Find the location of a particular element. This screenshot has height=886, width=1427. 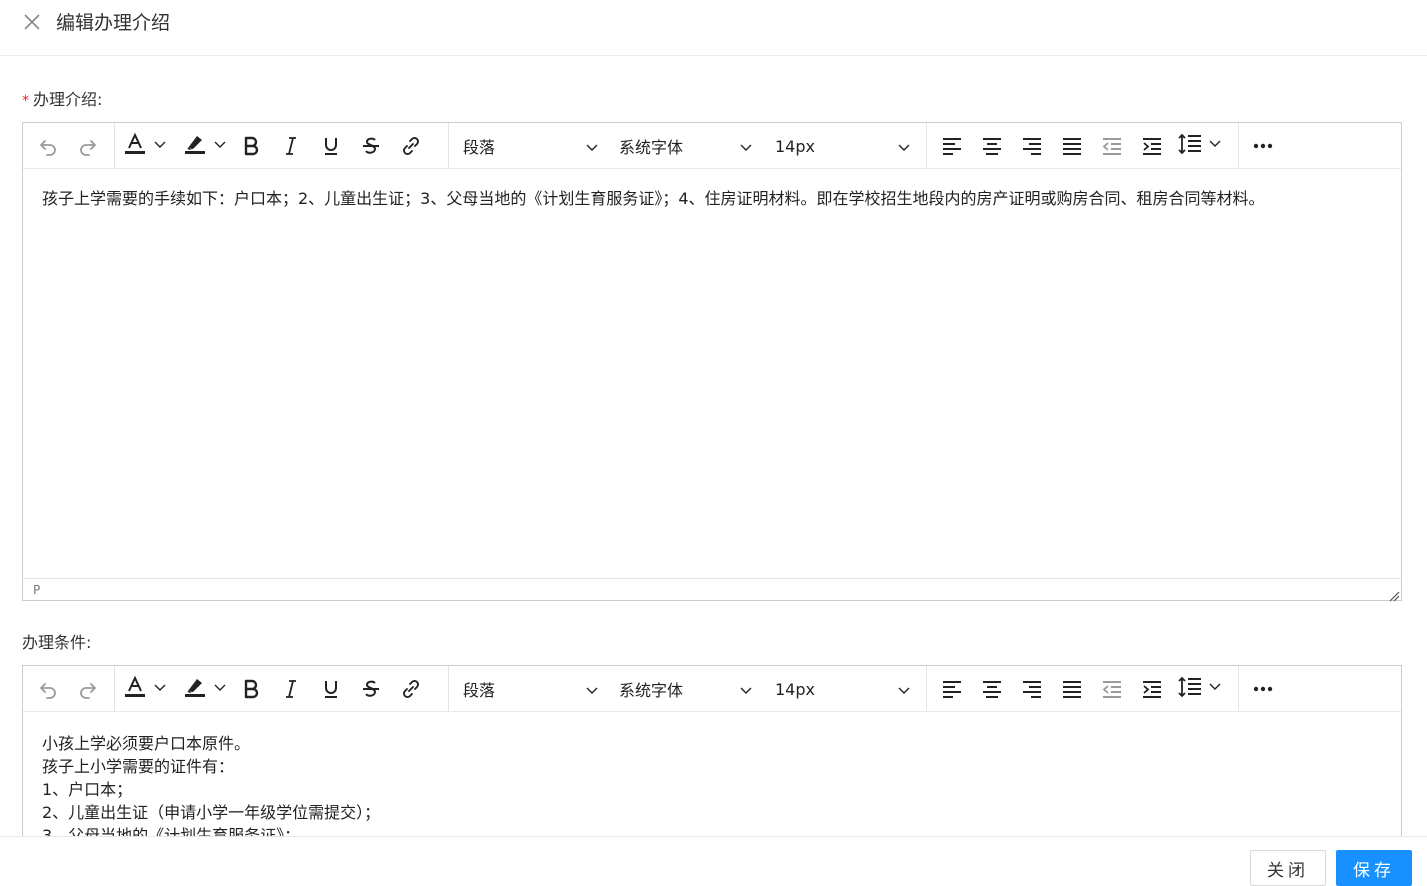

resize-handle-icon is located at coordinates (1394, 594).